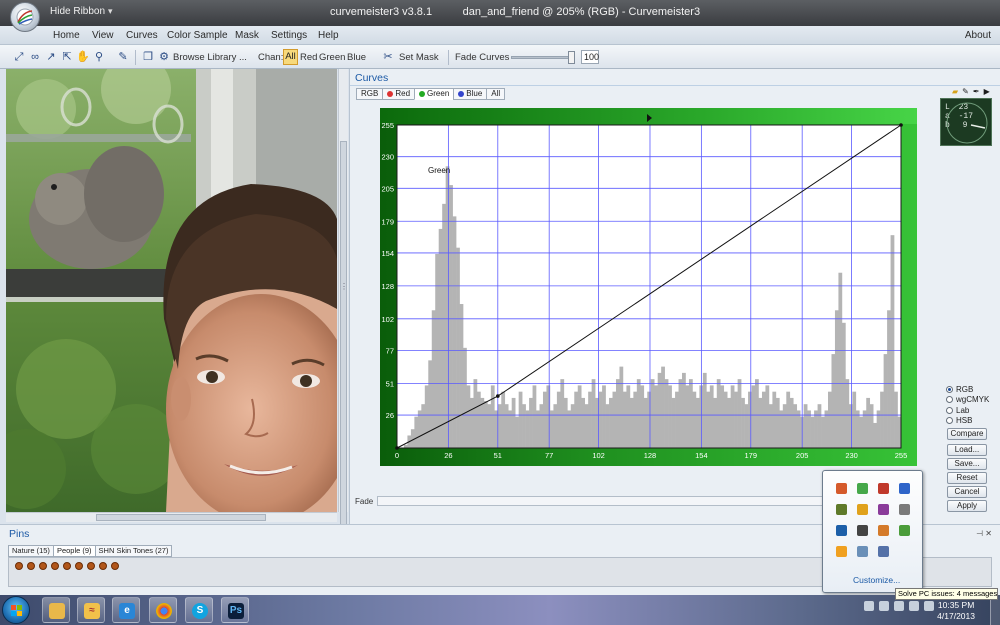  What do you see at coordinates (356, 57) in the screenshot?
I see `channel-blue-button: Blue` at bounding box center [356, 57].